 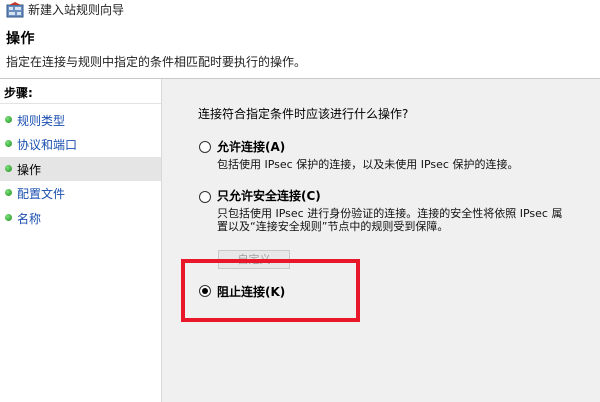 What do you see at coordinates (18, 93) in the screenshot?
I see `steps-heading: 步骤:` at bounding box center [18, 93].